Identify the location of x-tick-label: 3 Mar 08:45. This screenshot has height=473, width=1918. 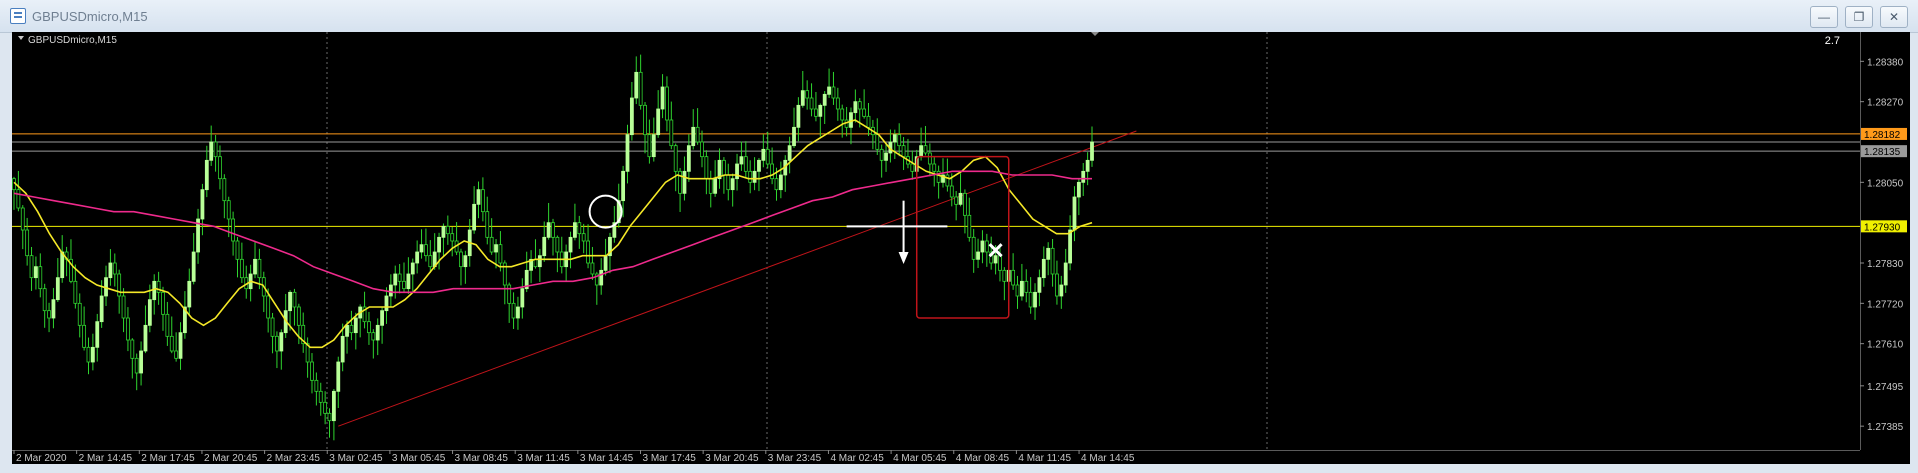
(482, 458).